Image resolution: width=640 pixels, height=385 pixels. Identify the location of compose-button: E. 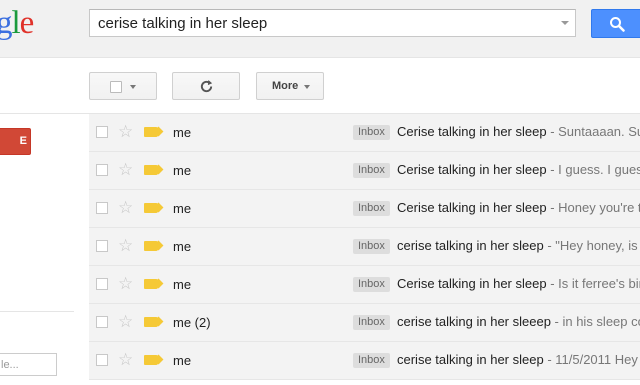
(15, 141).